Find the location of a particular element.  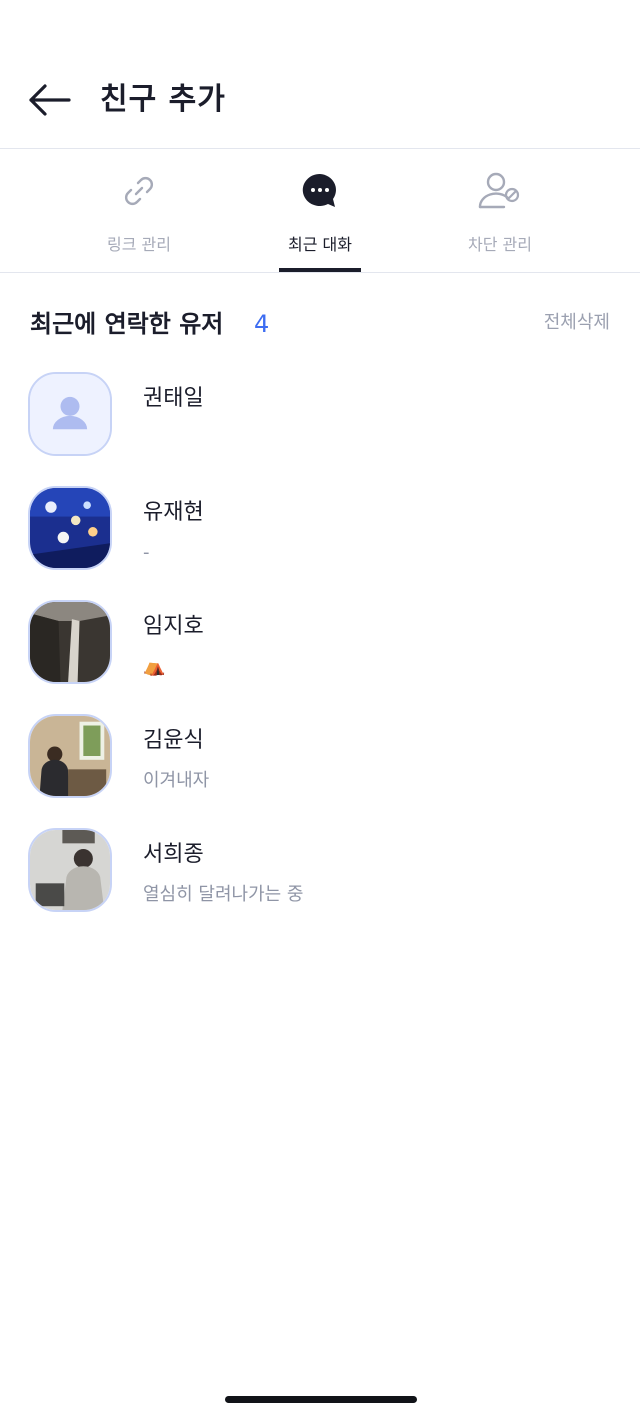

user-status: - is located at coordinates (146, 552).